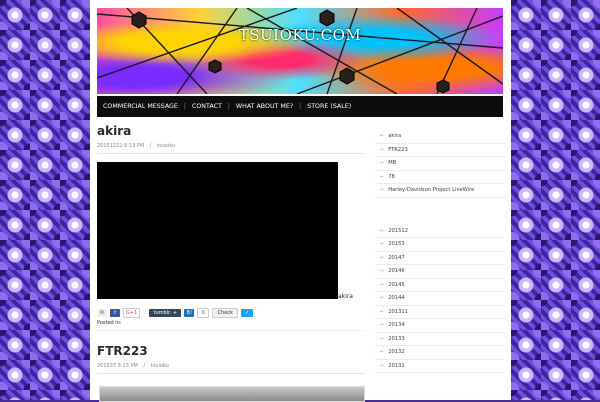 The height and width of the screenshot is (402, 600). What do you see at coordinates (231, 131) in the screenshot?
I see `post-title: akira` at bounding box center [231, 131].